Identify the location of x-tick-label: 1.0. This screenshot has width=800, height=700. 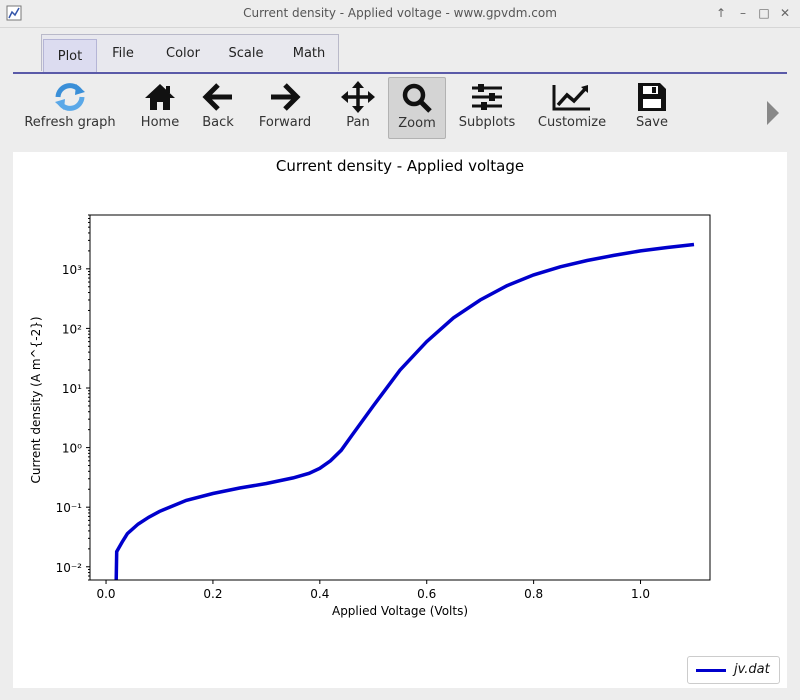
(640, 594).